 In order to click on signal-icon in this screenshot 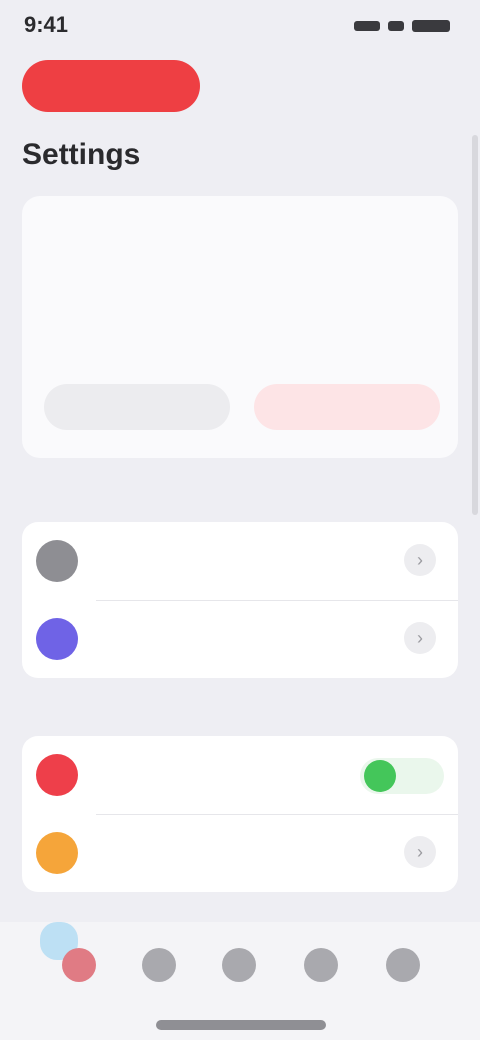, I will do `click(367, 26)`.